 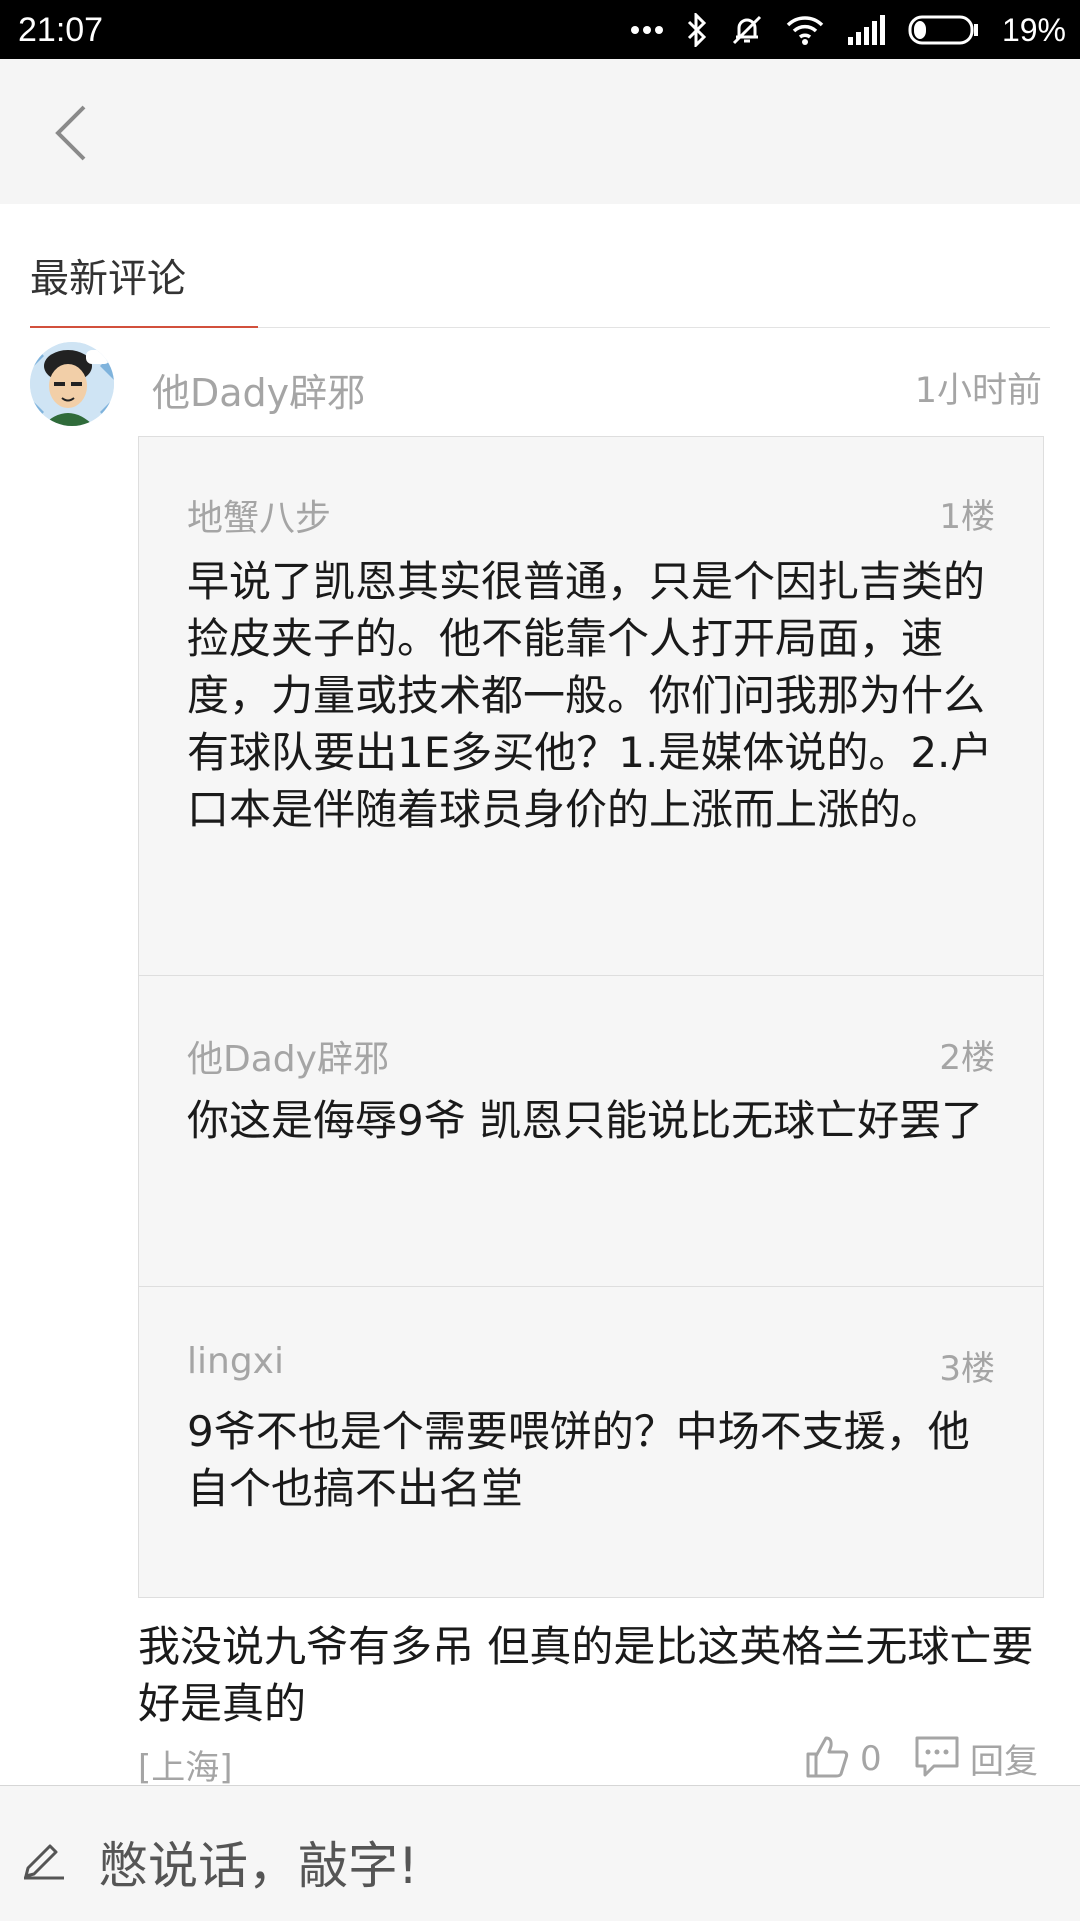 I want to click on status-bar: 21:07 19%, so click(x=540, y=29).